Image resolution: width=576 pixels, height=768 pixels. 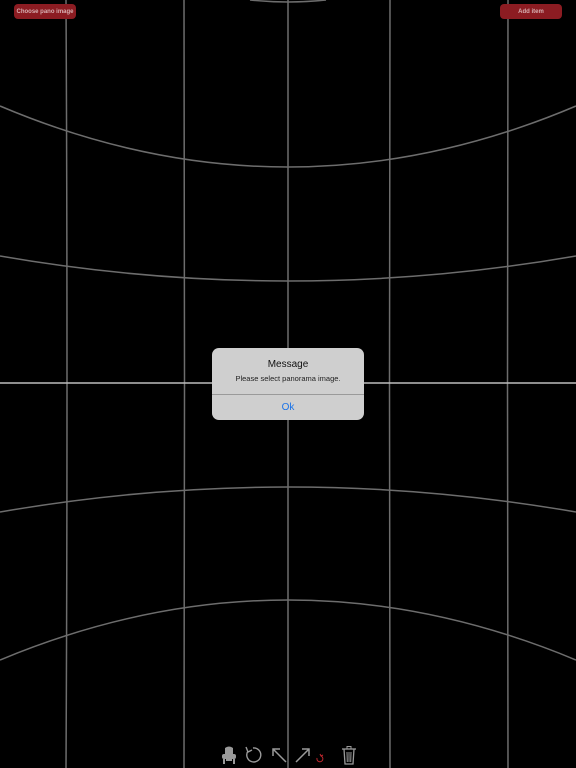 I want to click on arrow-up-left-icon, so click(x=279, y=755).